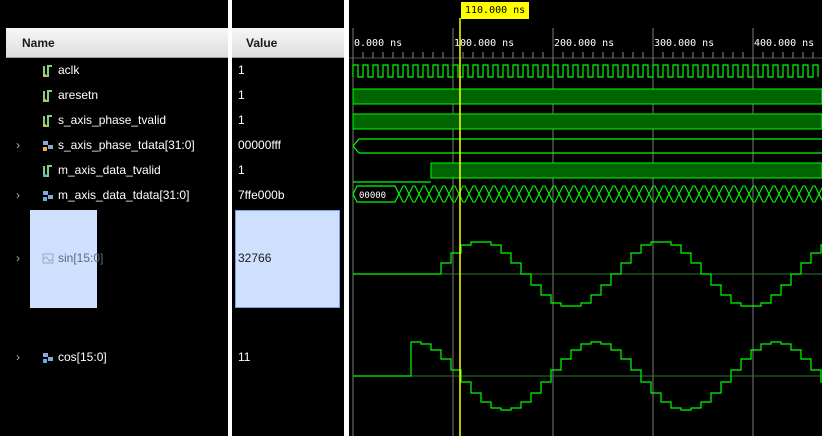 Image resolution: width=822 pixels, height=441 pixels. I want to click on signal-row-s-axis-phase-tvalid: s_axis_phase_tvalid, so click(119, 120).